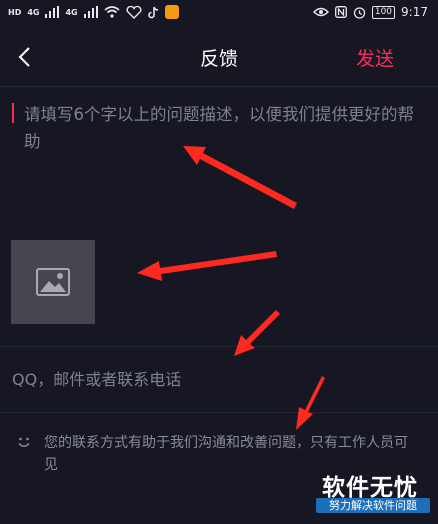  I want to click on clock: 9:17, so click(414, 12).